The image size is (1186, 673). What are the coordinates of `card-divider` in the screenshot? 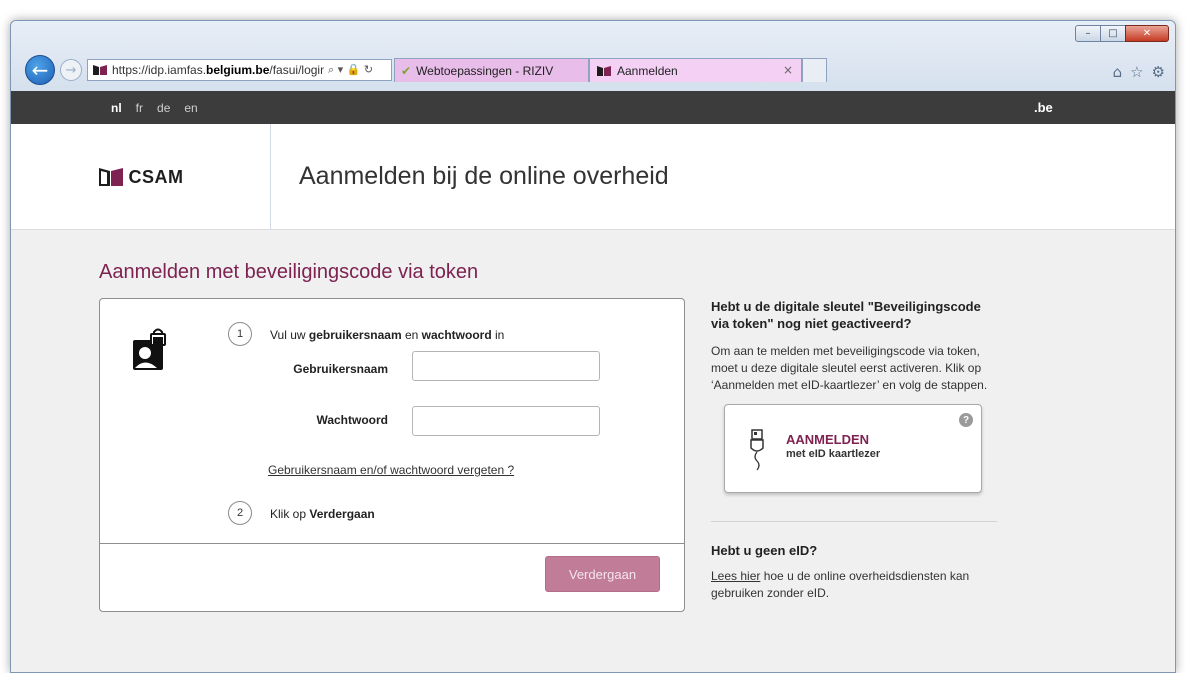 It's located at (392, 543).